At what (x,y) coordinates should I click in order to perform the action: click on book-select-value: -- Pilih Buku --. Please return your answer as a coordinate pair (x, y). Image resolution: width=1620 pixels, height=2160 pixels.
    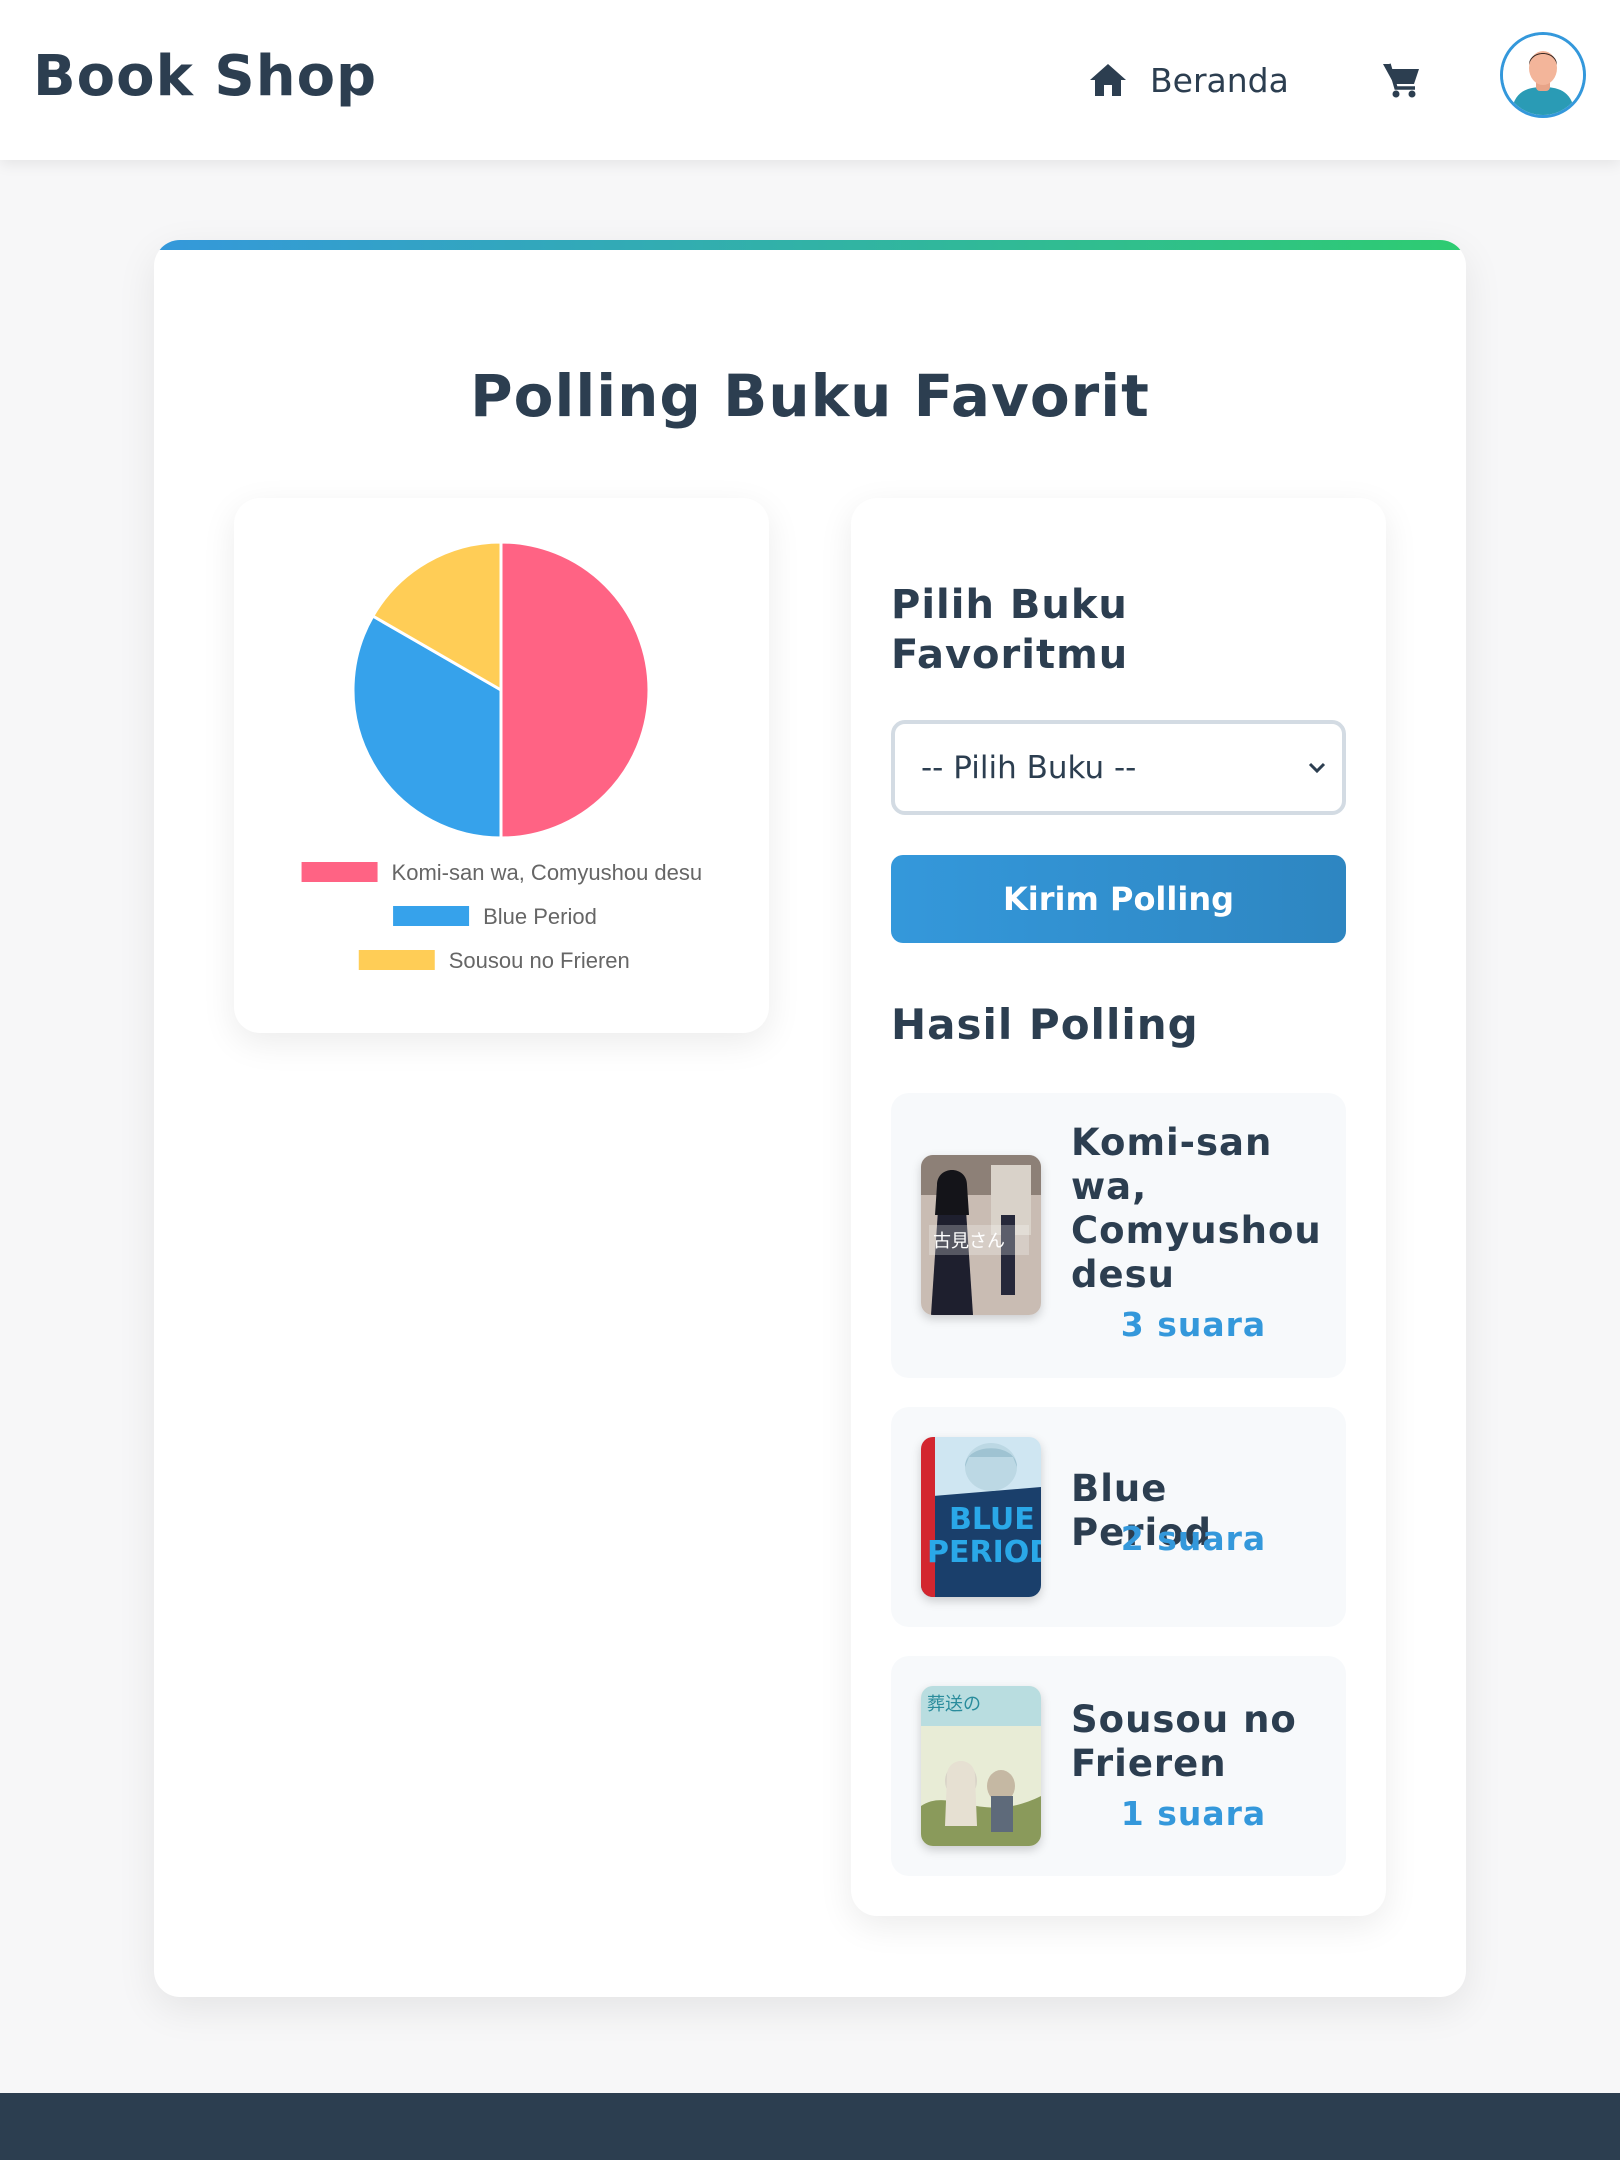
    Looking at the image, I should click on (1029, 768).